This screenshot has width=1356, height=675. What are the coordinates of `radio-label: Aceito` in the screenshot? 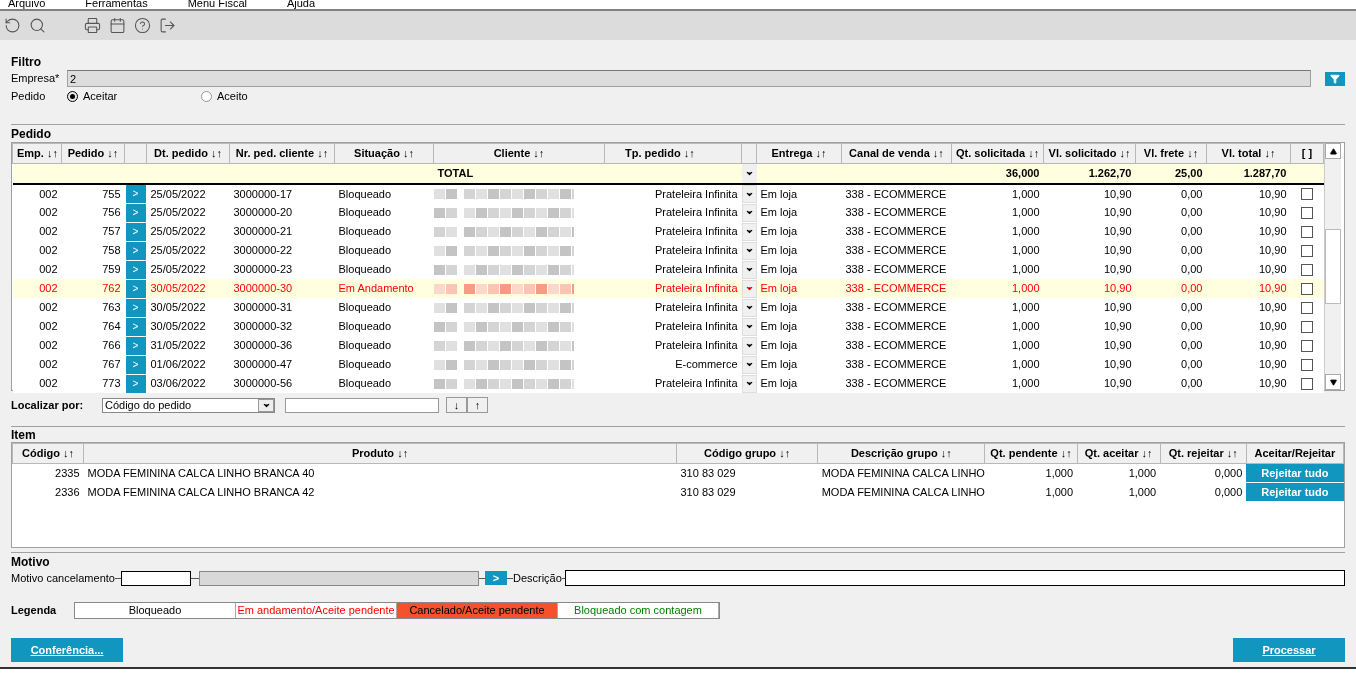 It's located at (232, 96).